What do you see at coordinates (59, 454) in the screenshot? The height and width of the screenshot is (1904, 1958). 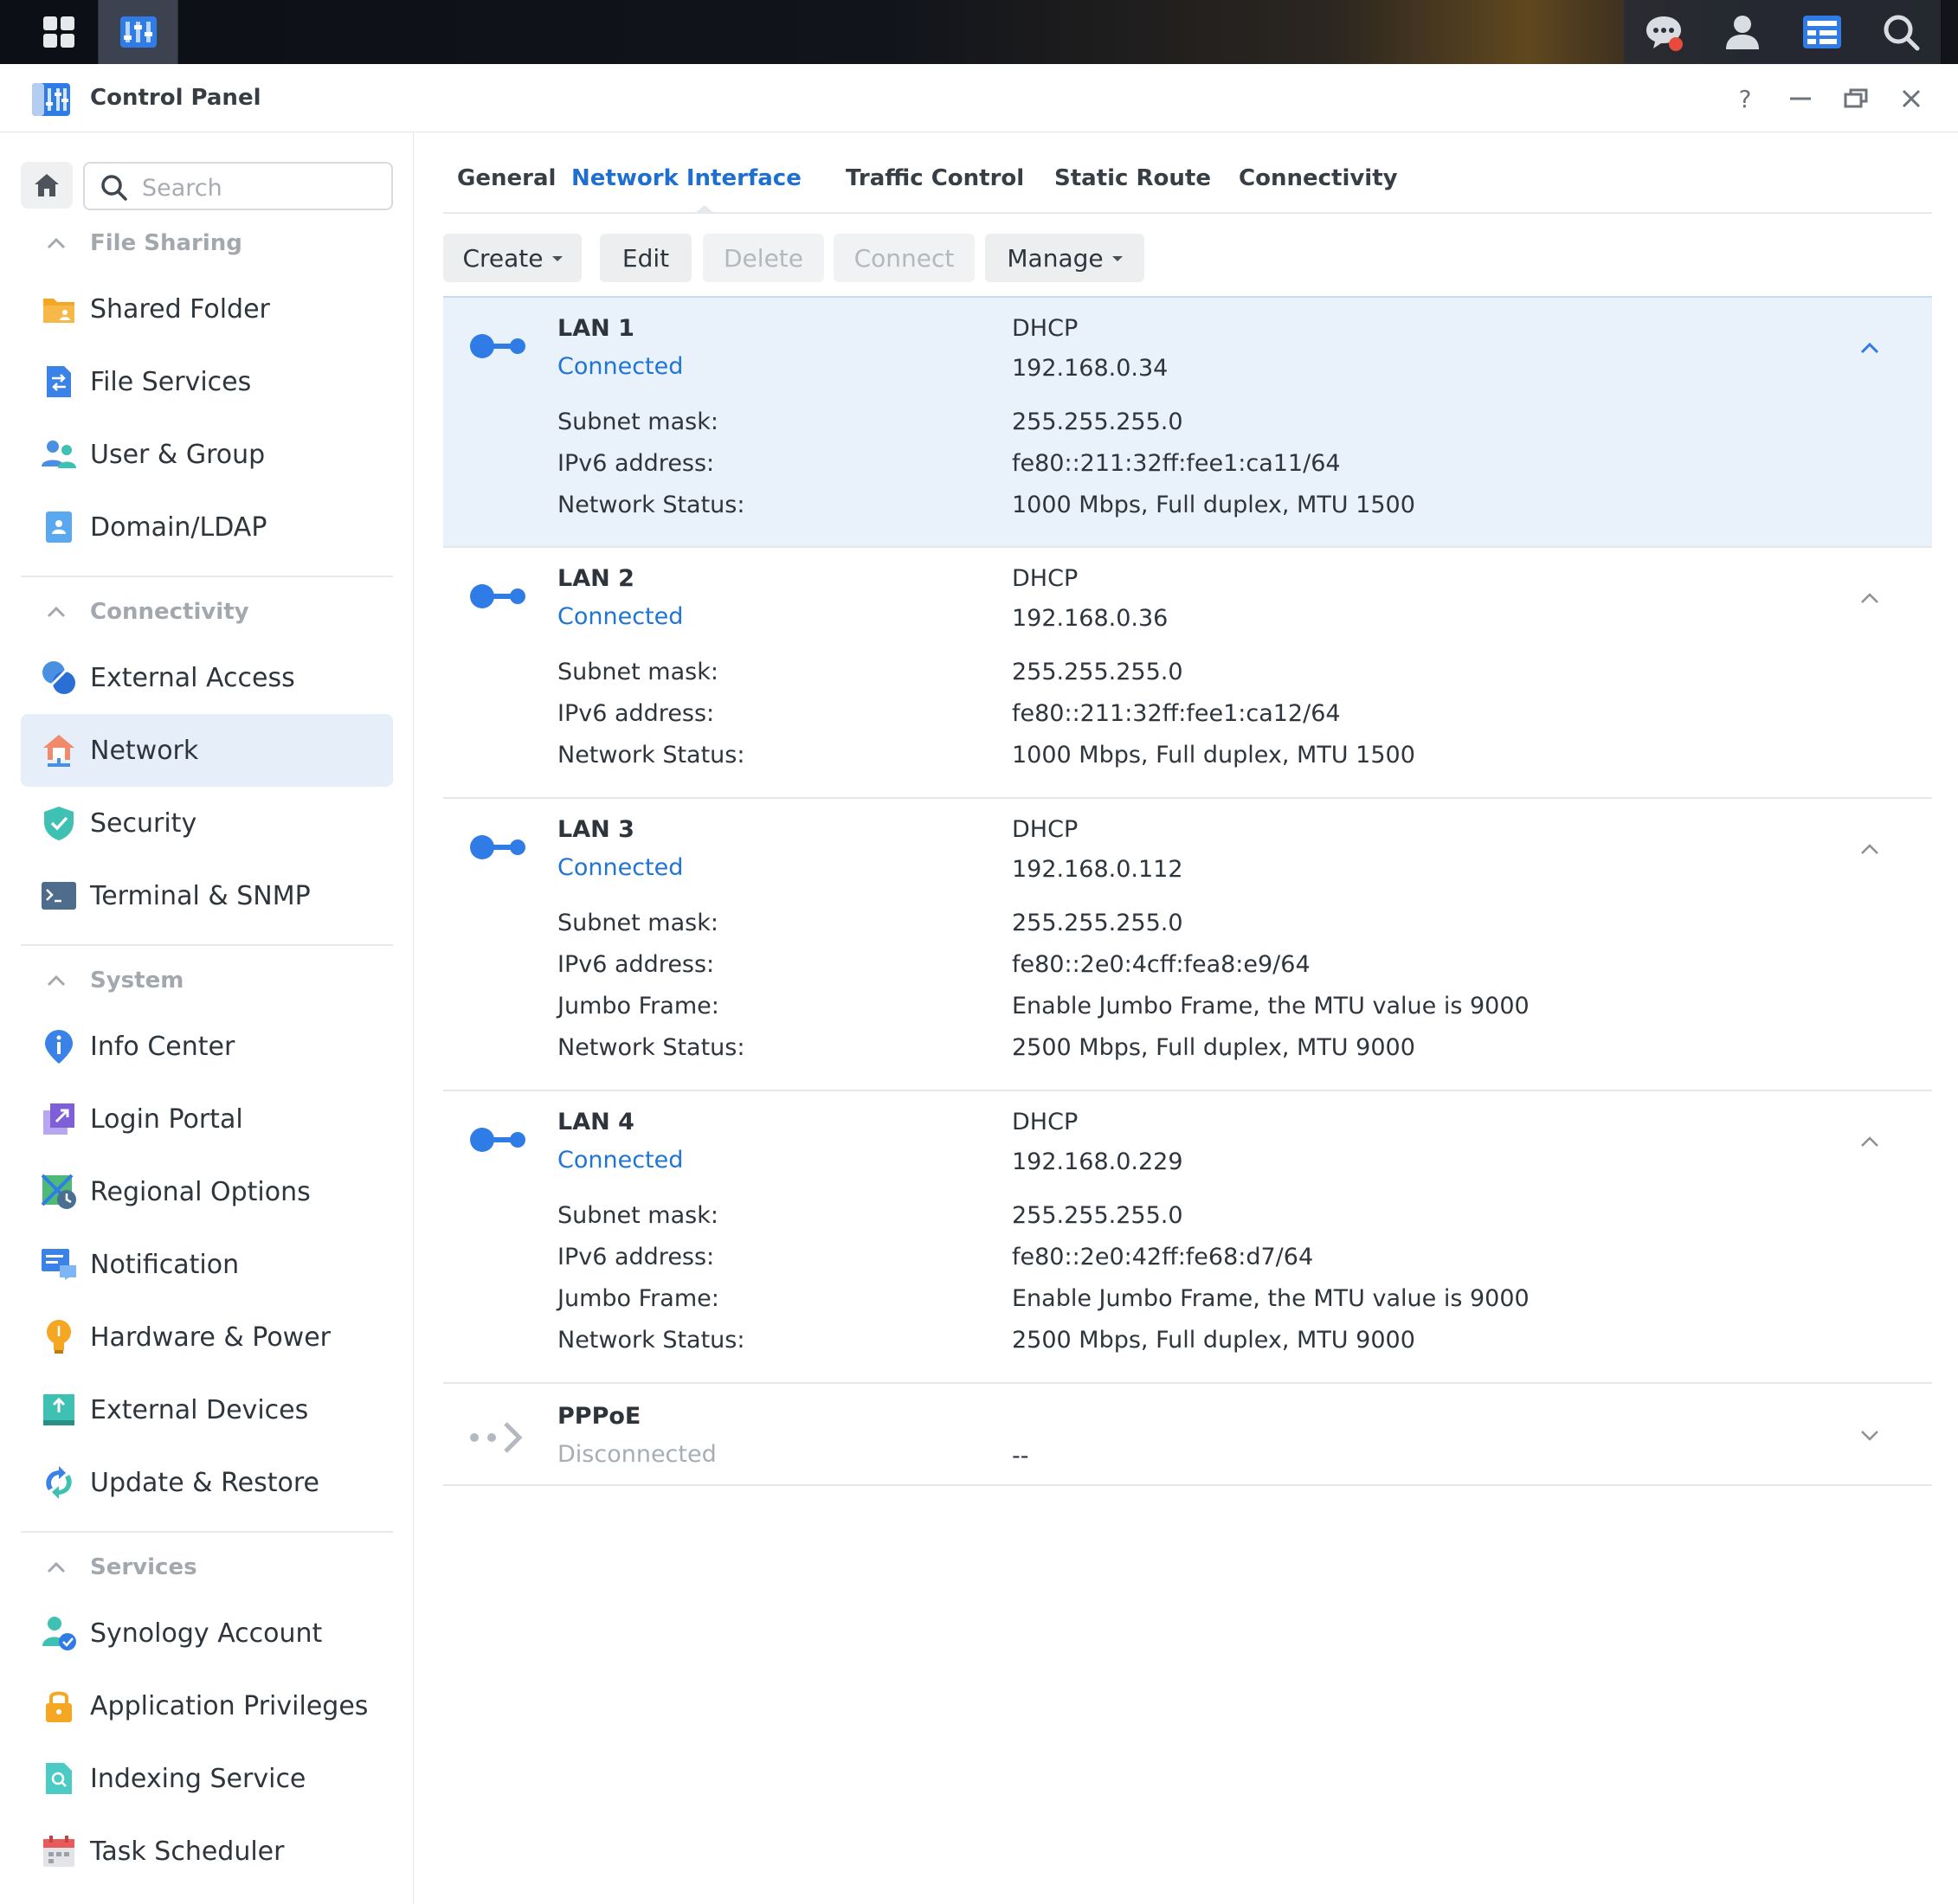 I see `user-group-icon` at bounding box center [59, 454].